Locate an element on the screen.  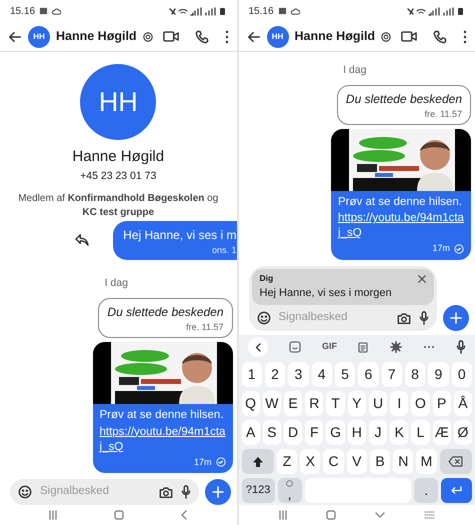
keyboard-key: K is located at coordinates (399, 432).